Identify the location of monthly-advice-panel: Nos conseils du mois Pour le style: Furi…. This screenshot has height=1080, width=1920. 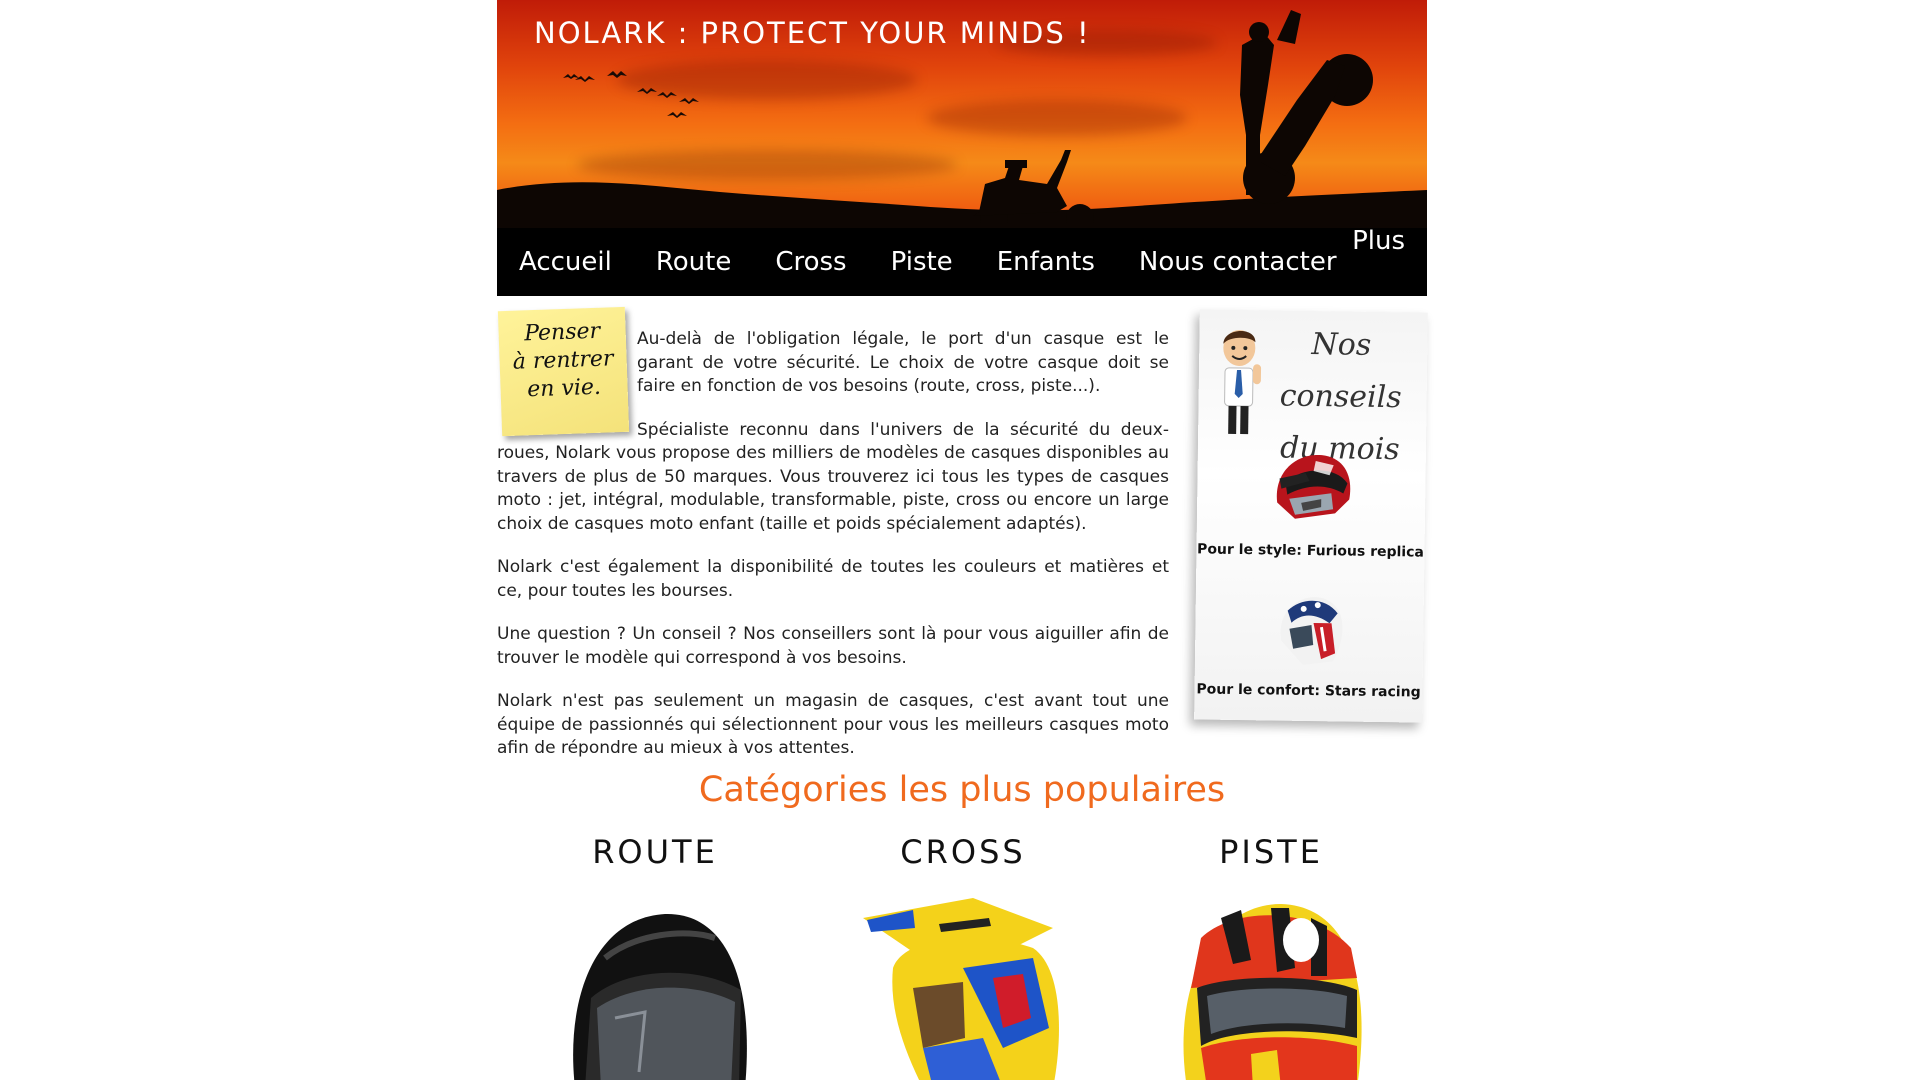
(1311, 516).